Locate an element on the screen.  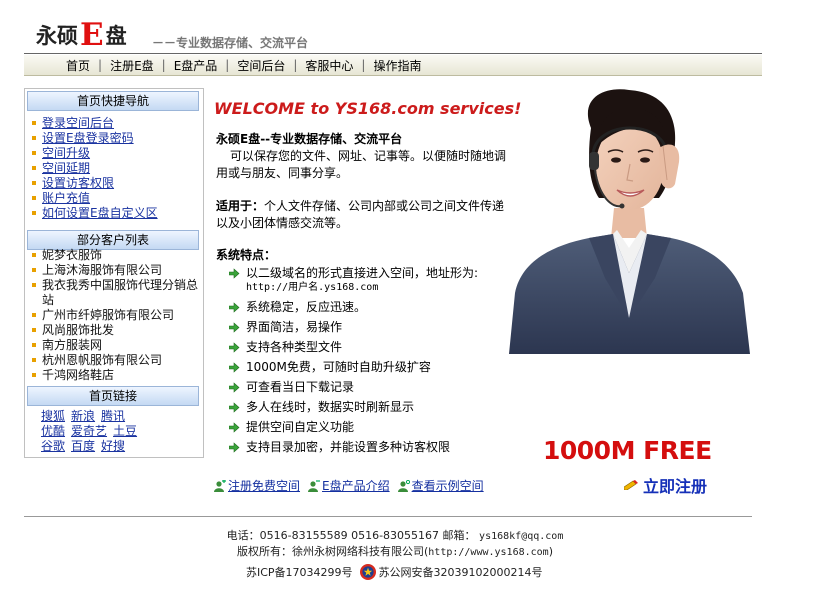
links-row: 优酷 爱奇艺 土豆 is located at coordinates (121, 431).